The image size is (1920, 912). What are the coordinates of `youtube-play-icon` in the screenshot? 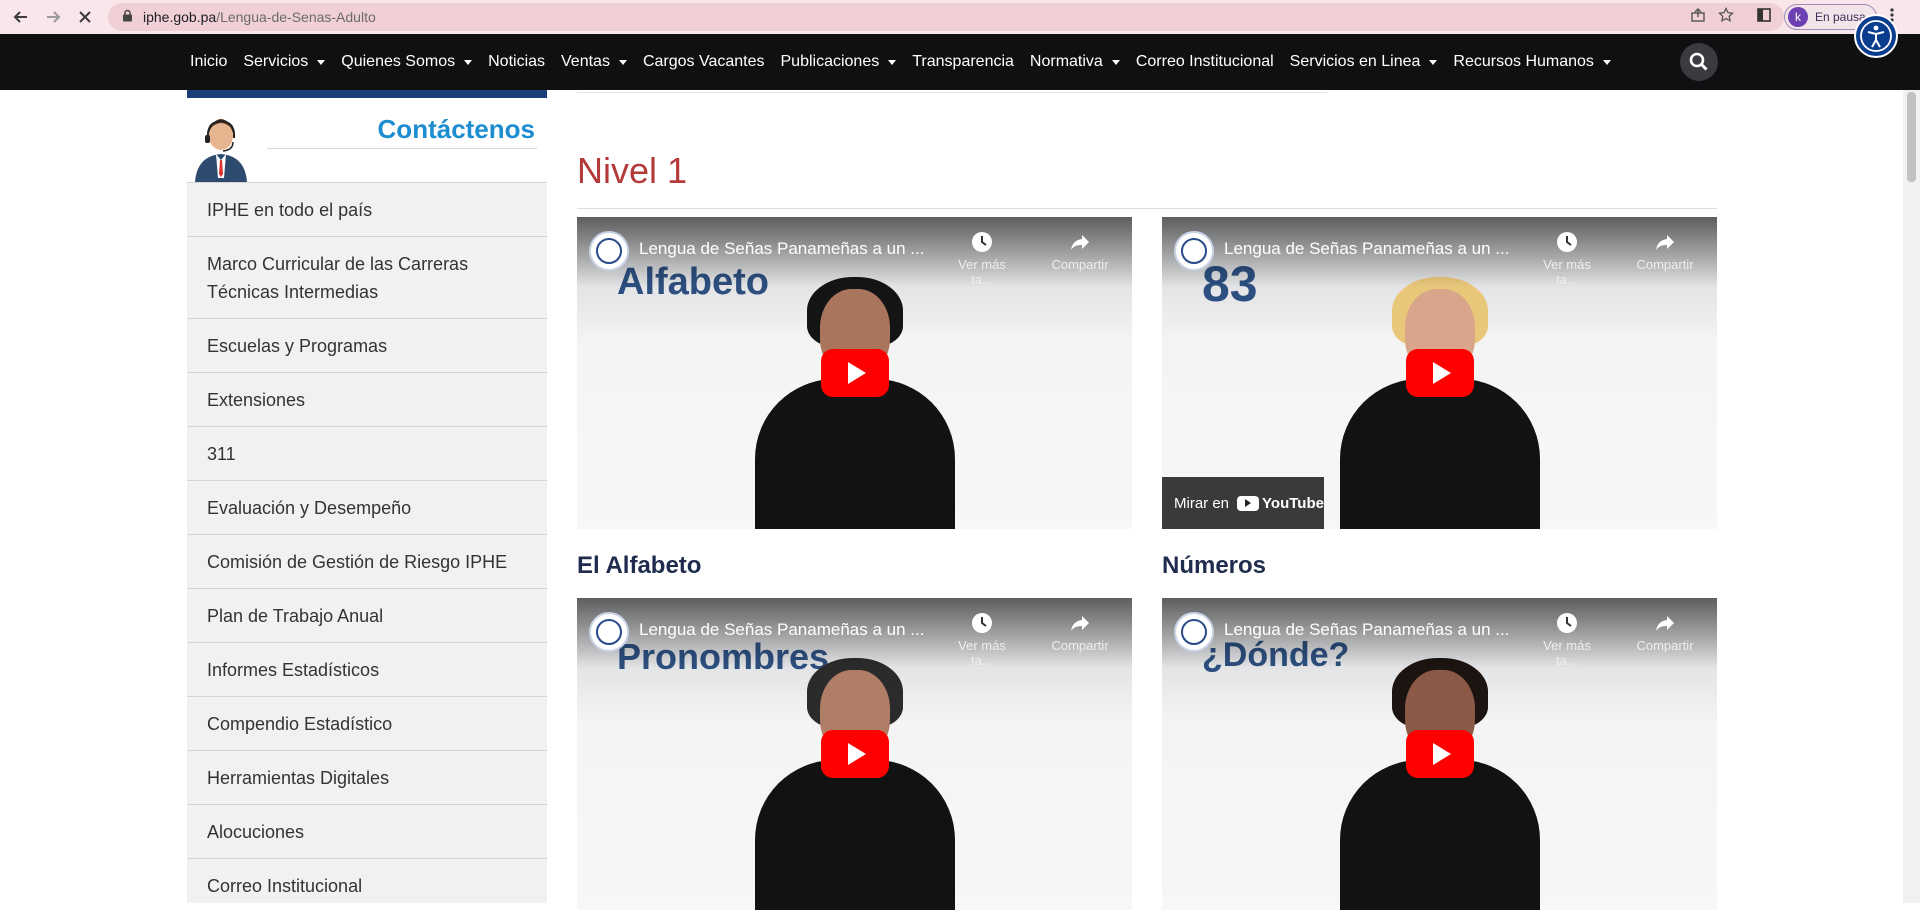 It's located at (1248, 503).